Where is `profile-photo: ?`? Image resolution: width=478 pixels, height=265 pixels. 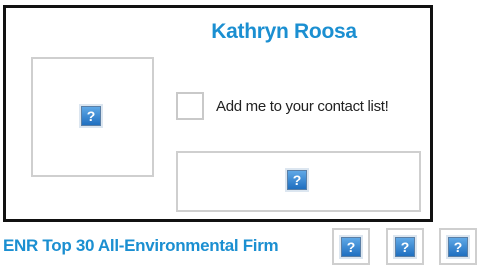 profile-photo: ? is located at coordinates (92, 117).